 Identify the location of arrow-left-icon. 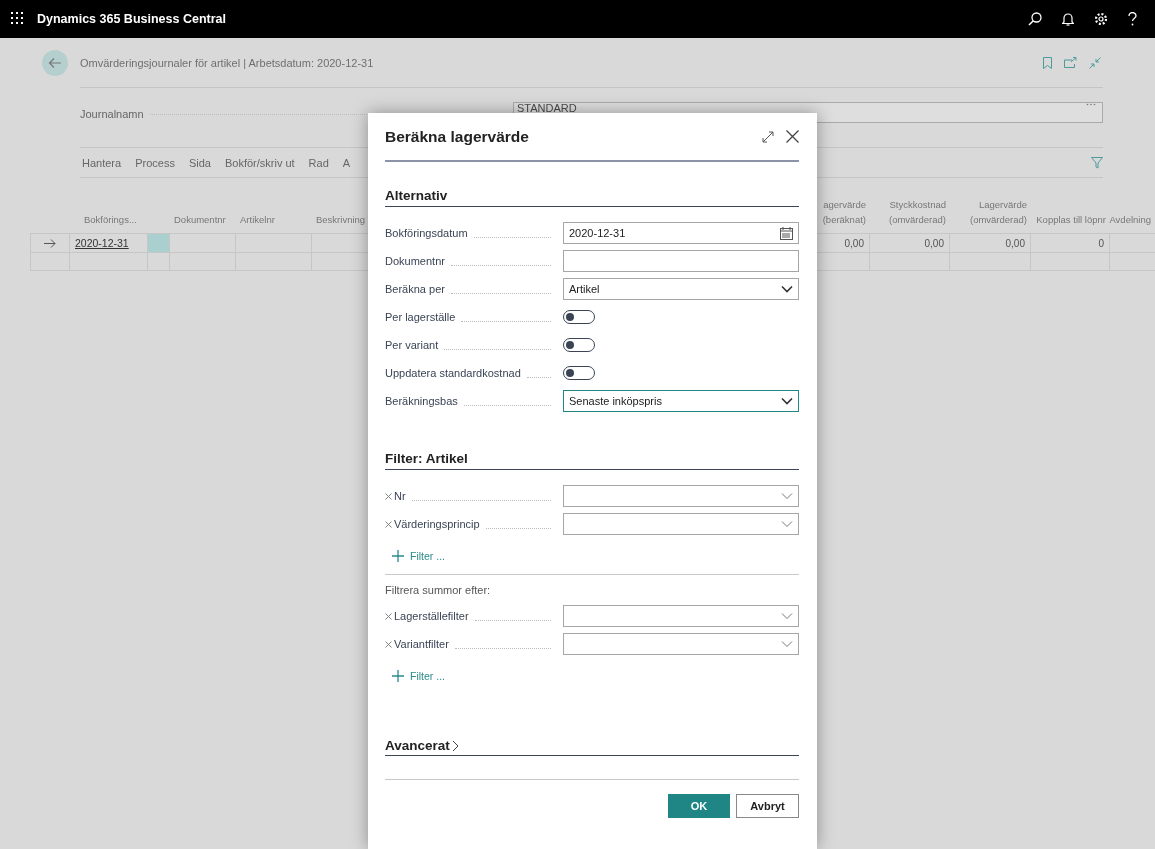
(55, 62).